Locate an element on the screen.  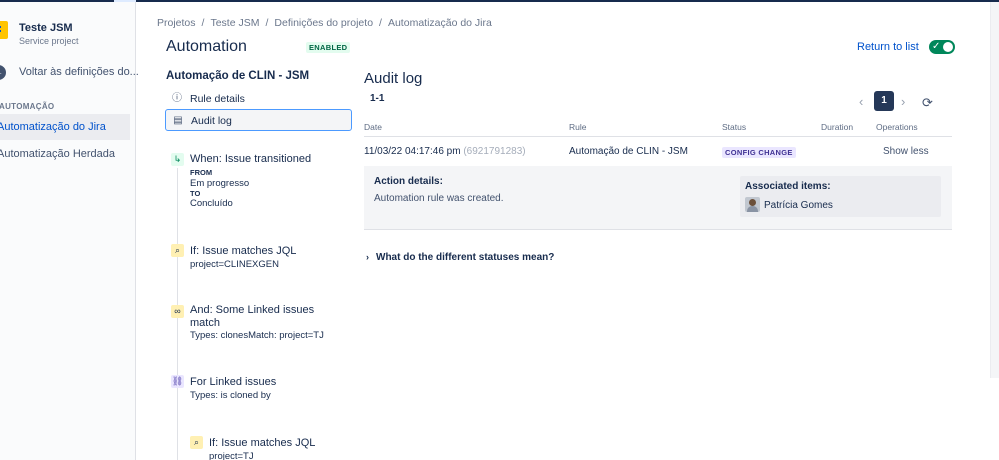
refresh-icon: ⟳ is located at coordinates (927, 103).